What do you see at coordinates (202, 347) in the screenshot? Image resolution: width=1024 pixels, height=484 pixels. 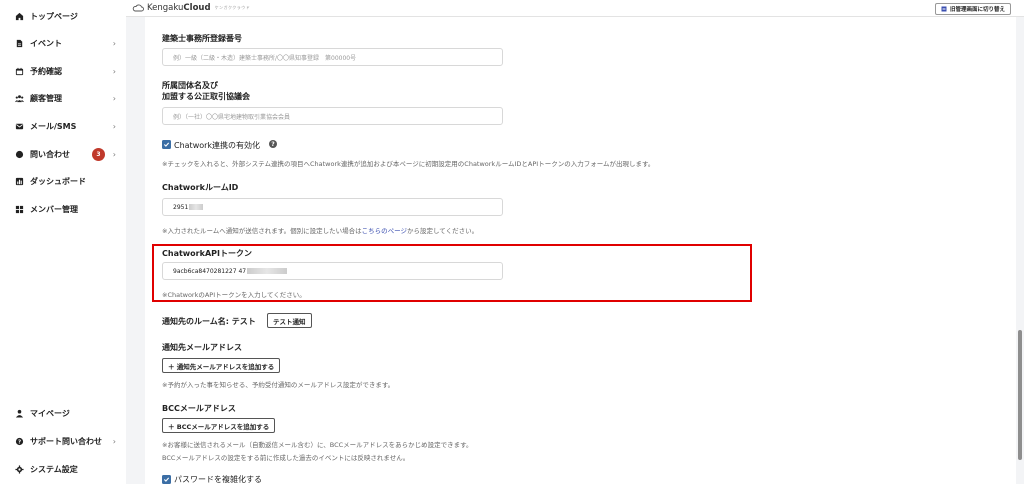 I see `notify-email-label: 通知先メールアドレス` at bounding box center [202, 347].